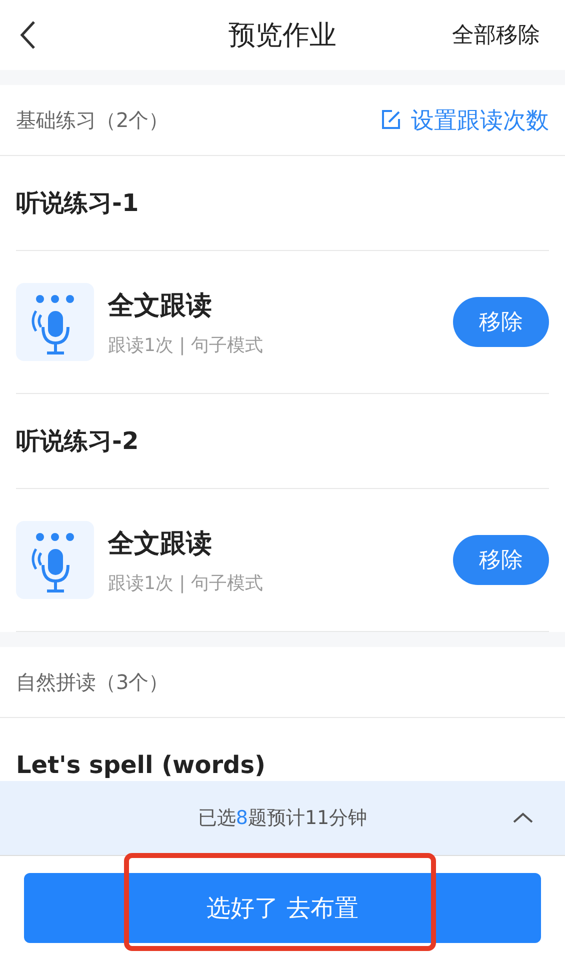 The height and width of the screenshot is (959, 565). What do you see at coordinates (282, 907) in the screenshot?
I see `assign-button: 选好了 去布置` at bounding box center [282, 907].